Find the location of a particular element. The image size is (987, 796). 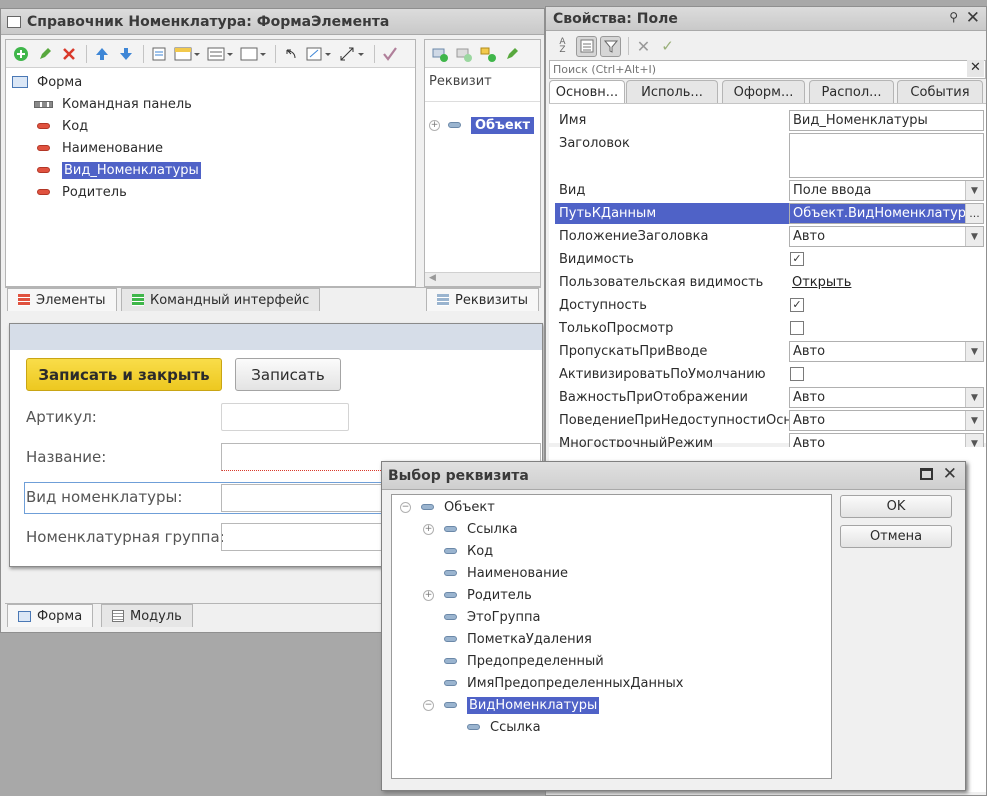

tab-form: Форма is located at coordinates (50, 615).